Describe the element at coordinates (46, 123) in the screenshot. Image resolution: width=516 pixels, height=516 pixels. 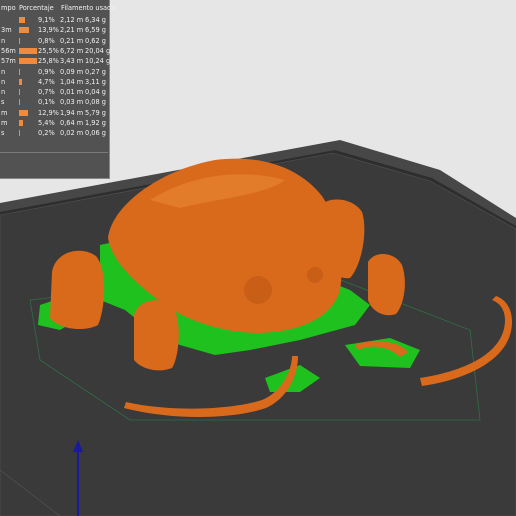
I see `row-percent: 5,4%` at that location.